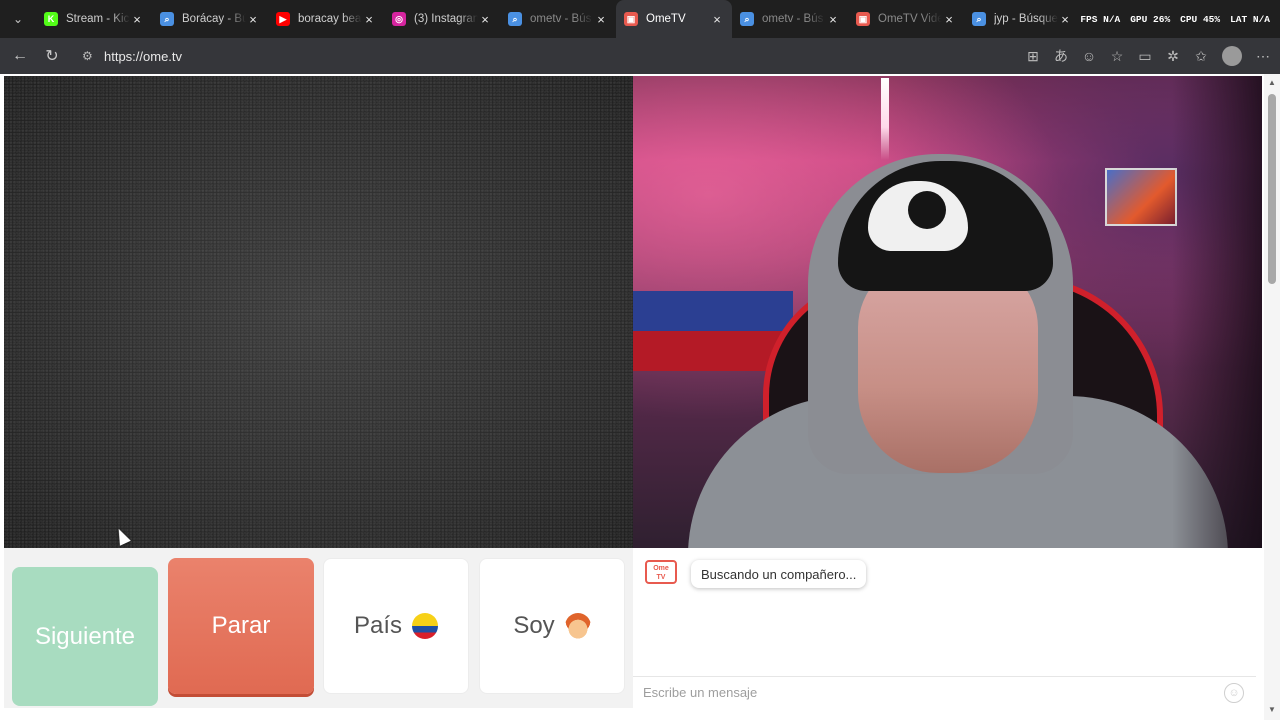  What do you see at coordinates (1232, 56) in the screenshot?
I see `profile-avatar` at bounding box center [1232, 56].